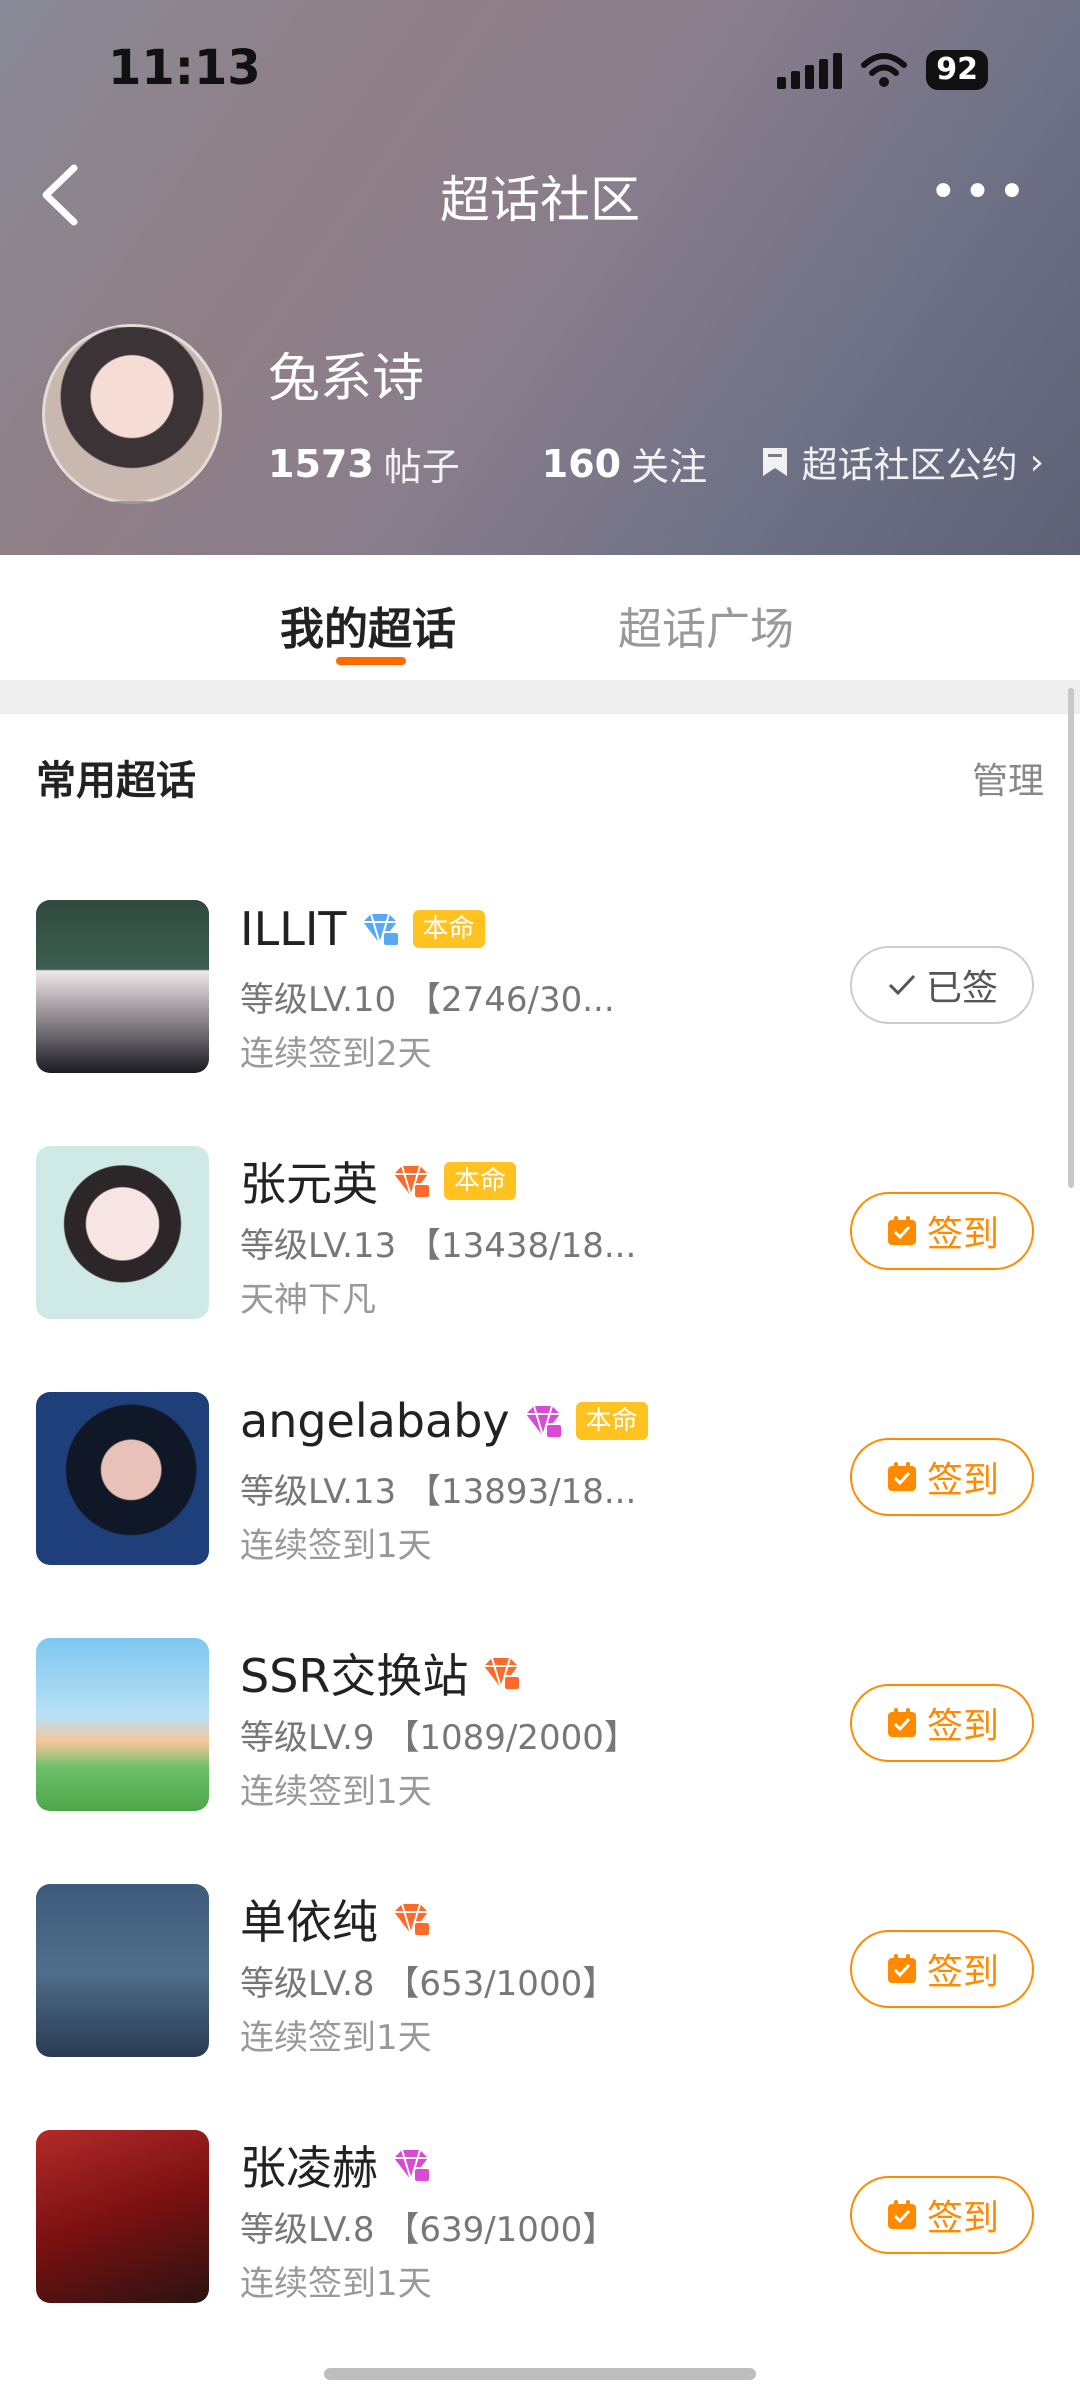 This screenshot has width=1080, height=2400. What do you see at coordinates (581, 463) in the screenshot?
I see `follow-count: 160` at bounding box center [581, 463].